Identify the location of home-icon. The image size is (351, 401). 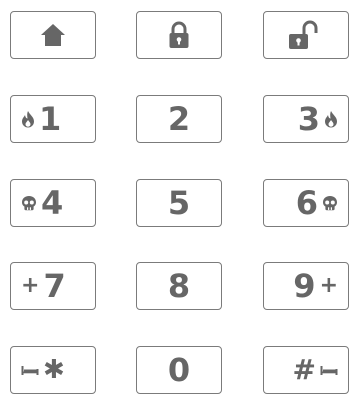
(53, 35).